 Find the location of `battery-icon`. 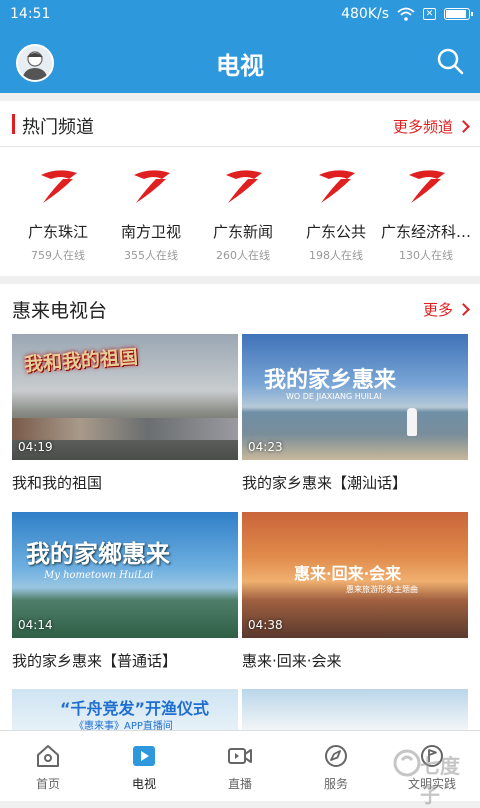

battery-icon is located at coordinates (458, 13).